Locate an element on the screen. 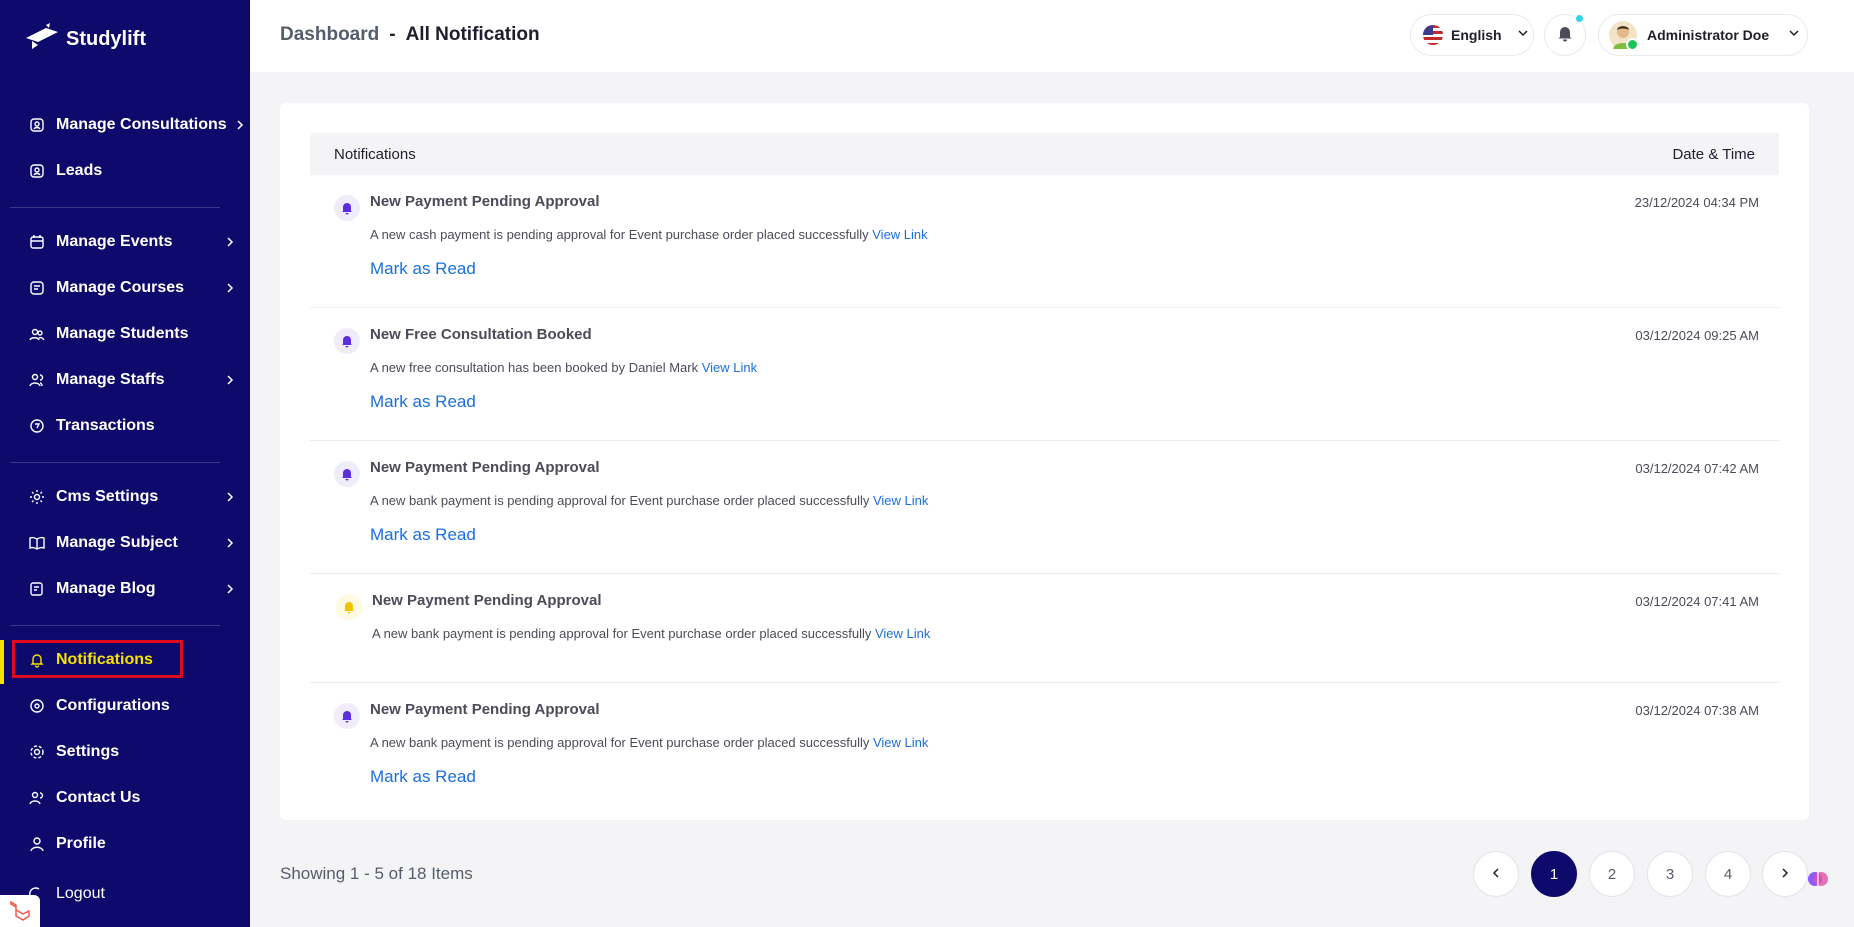  sidebar-item-label: Manage Subject is located at coordinates (117, 542).